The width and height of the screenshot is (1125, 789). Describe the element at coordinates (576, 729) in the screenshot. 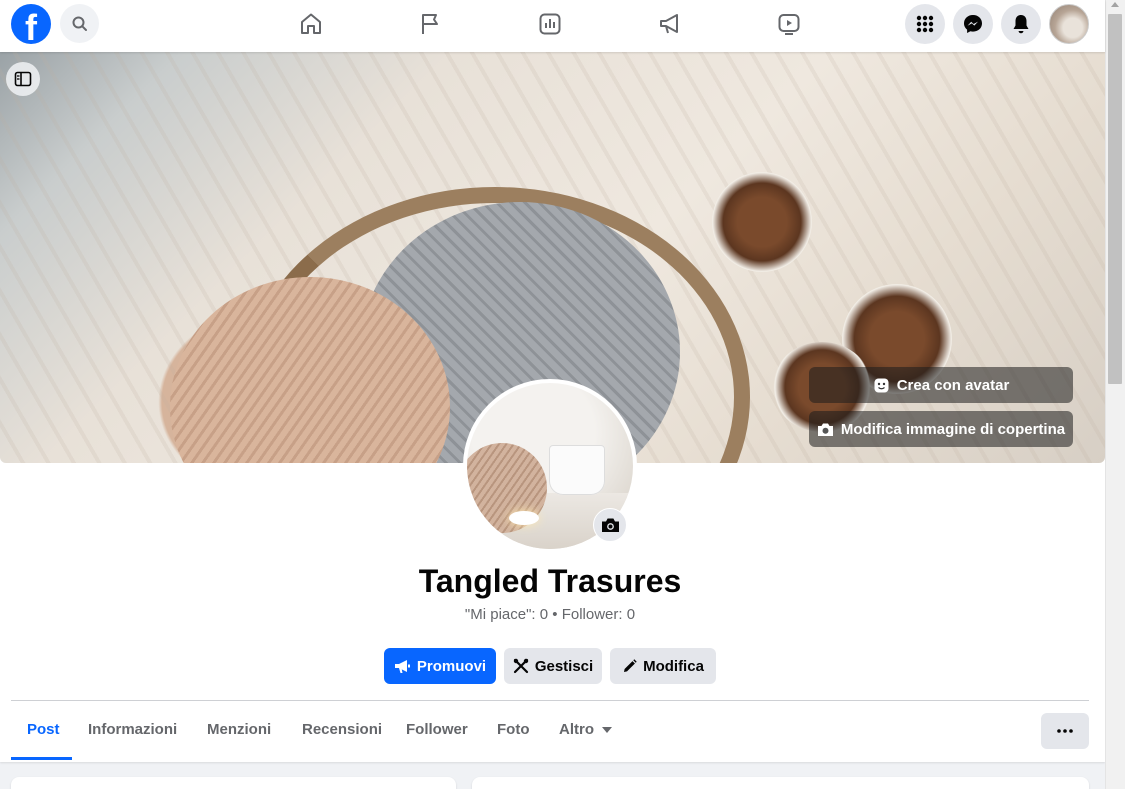

I see `tab-altro-label: Altro` at that location.